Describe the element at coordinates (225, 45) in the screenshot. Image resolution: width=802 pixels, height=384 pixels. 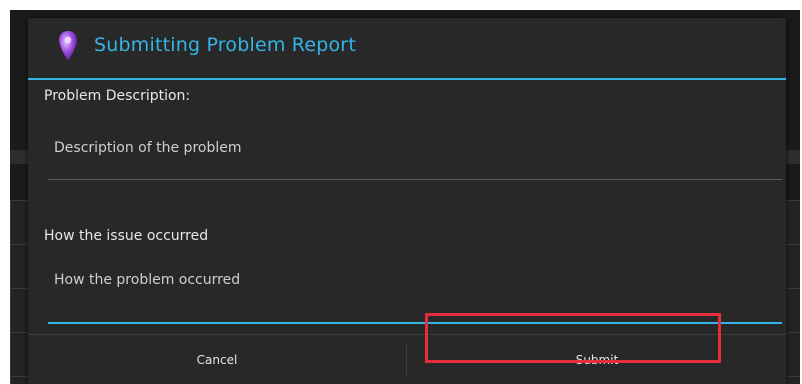
I see `dialog-title: Submitting Problem Report` at that location.